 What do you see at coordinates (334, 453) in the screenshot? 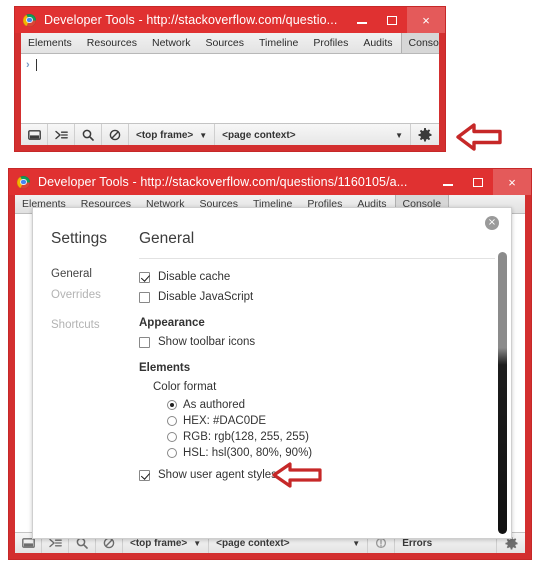
I see `radio-option-hsl: HSL: hsl(300, 80%, 90%)` at bounding box center [334, 453].